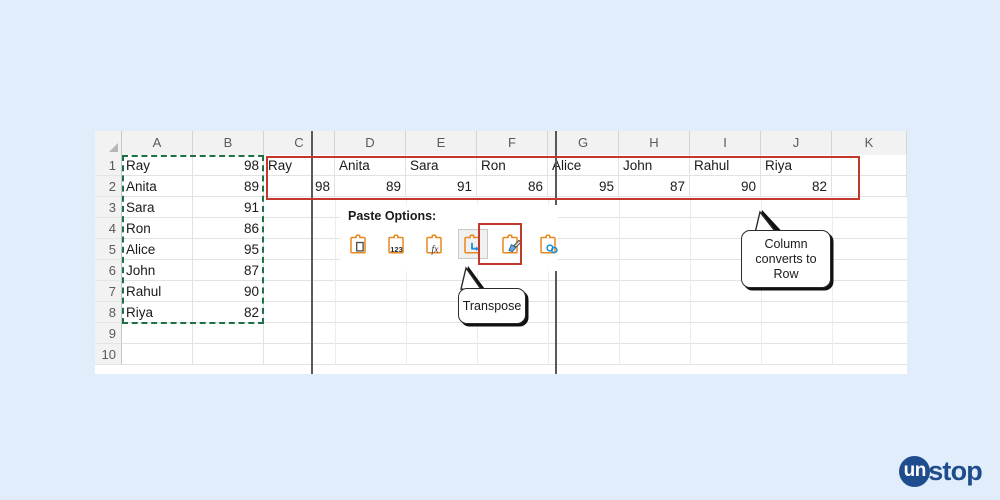 The height and width of the screenshot is (500, 1000). I want to click on cell-a4: Ron, so click(157, 228).